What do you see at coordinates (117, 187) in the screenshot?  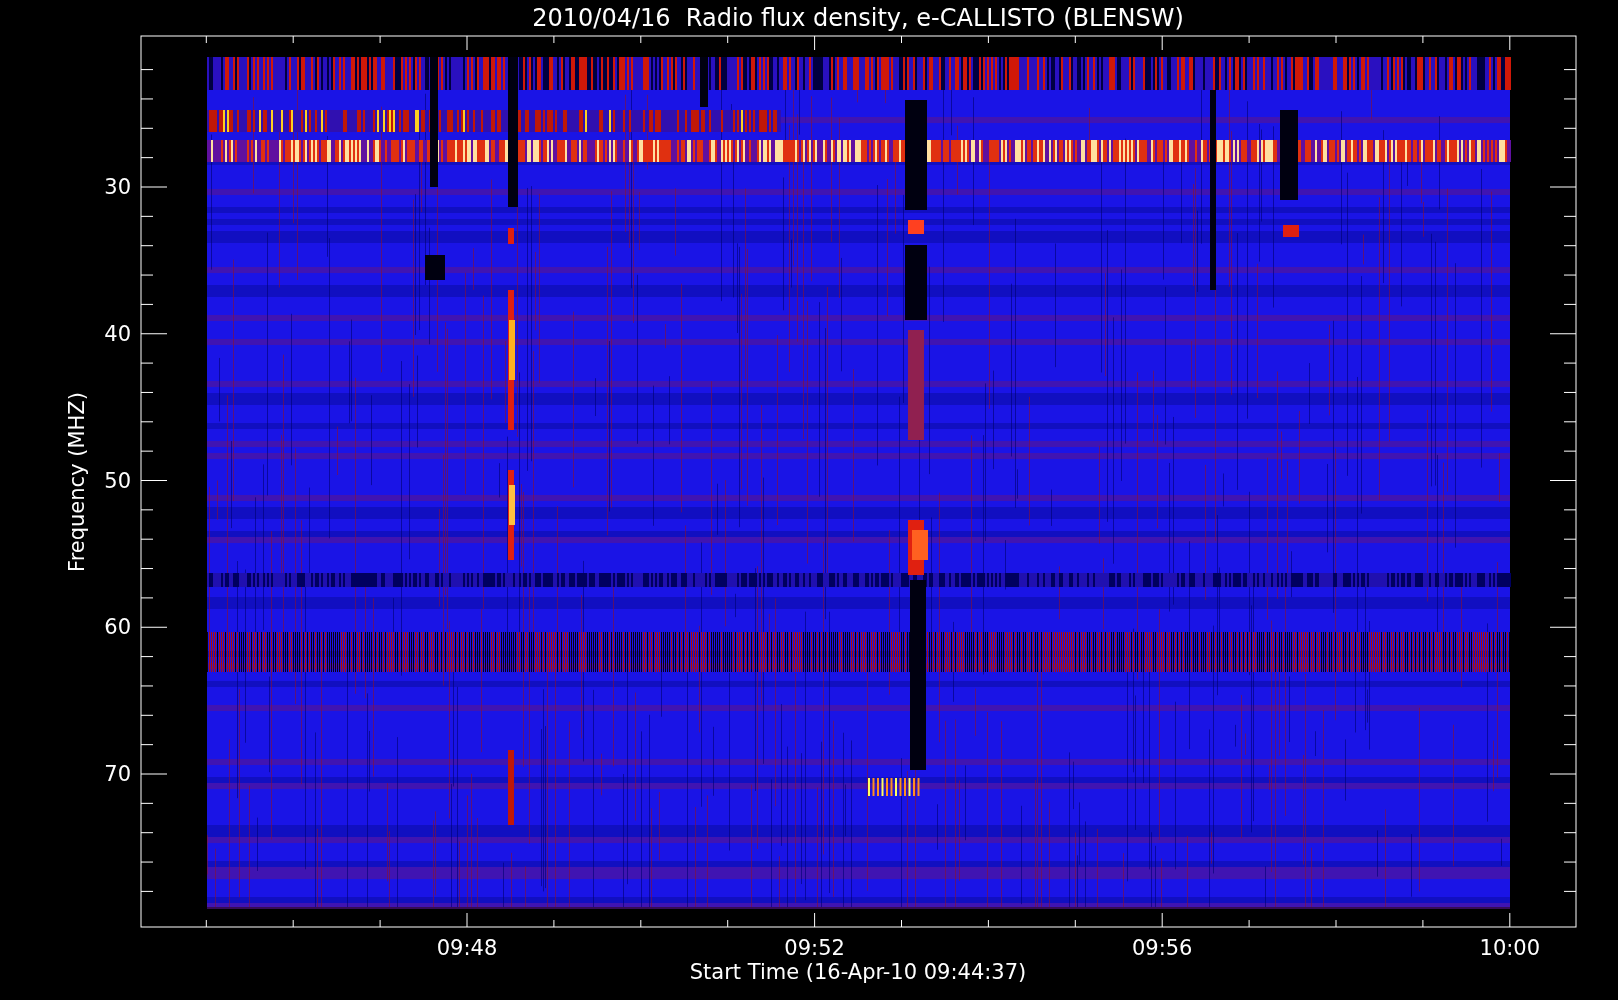 I see `tick-label: 30` at bounding box center [117, 187].